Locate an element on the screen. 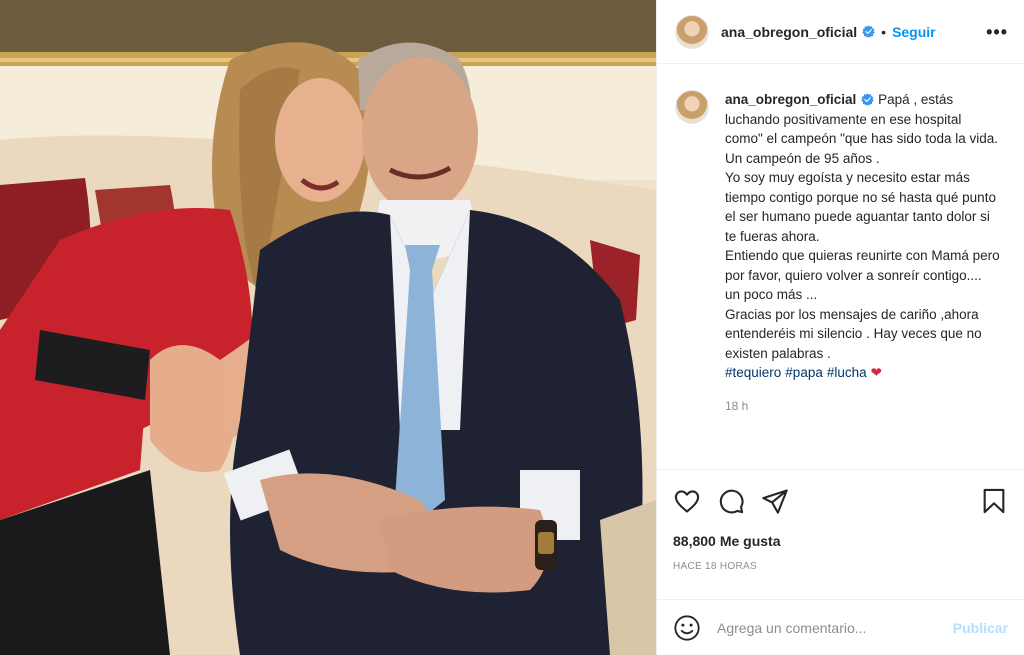 The height and width of the screenshot is (655, 1024). author-avatar is located at coordinates (692, 31).